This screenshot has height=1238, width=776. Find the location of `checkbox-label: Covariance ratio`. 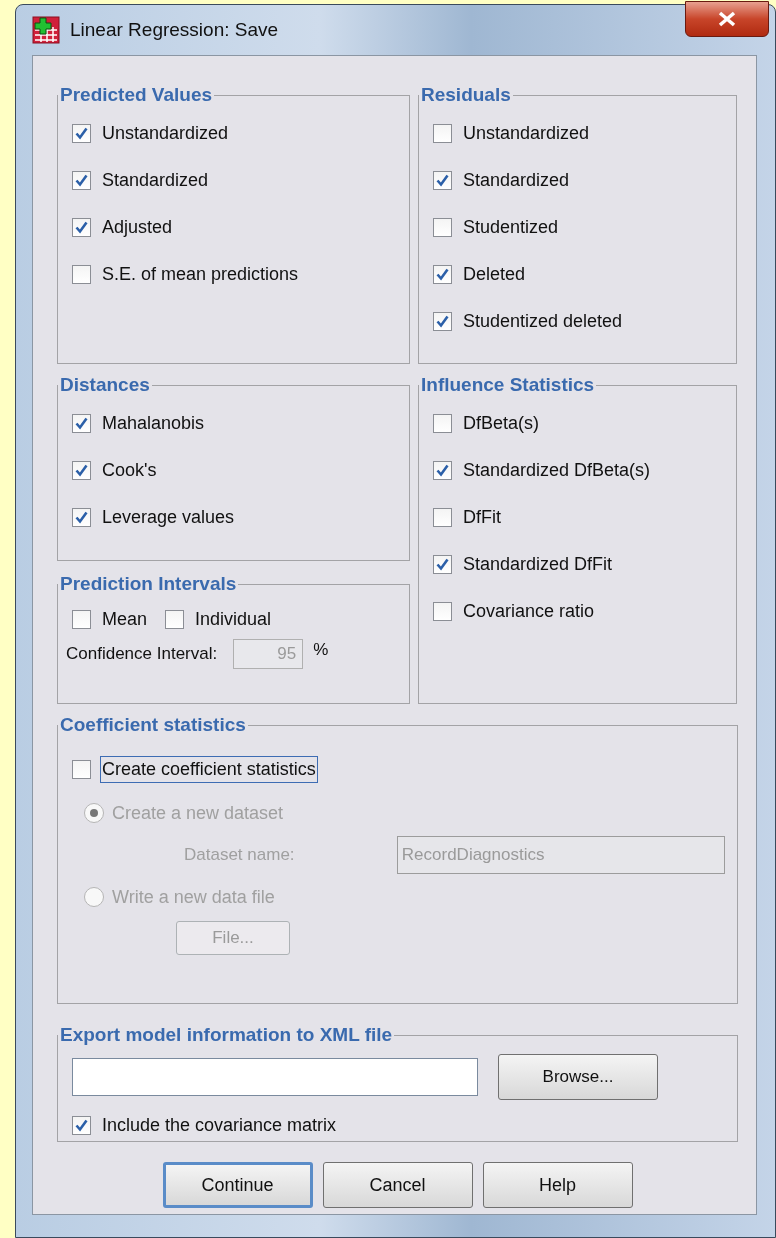

checkbox-label: Covariance ratio is located at coordinates (529, 611).